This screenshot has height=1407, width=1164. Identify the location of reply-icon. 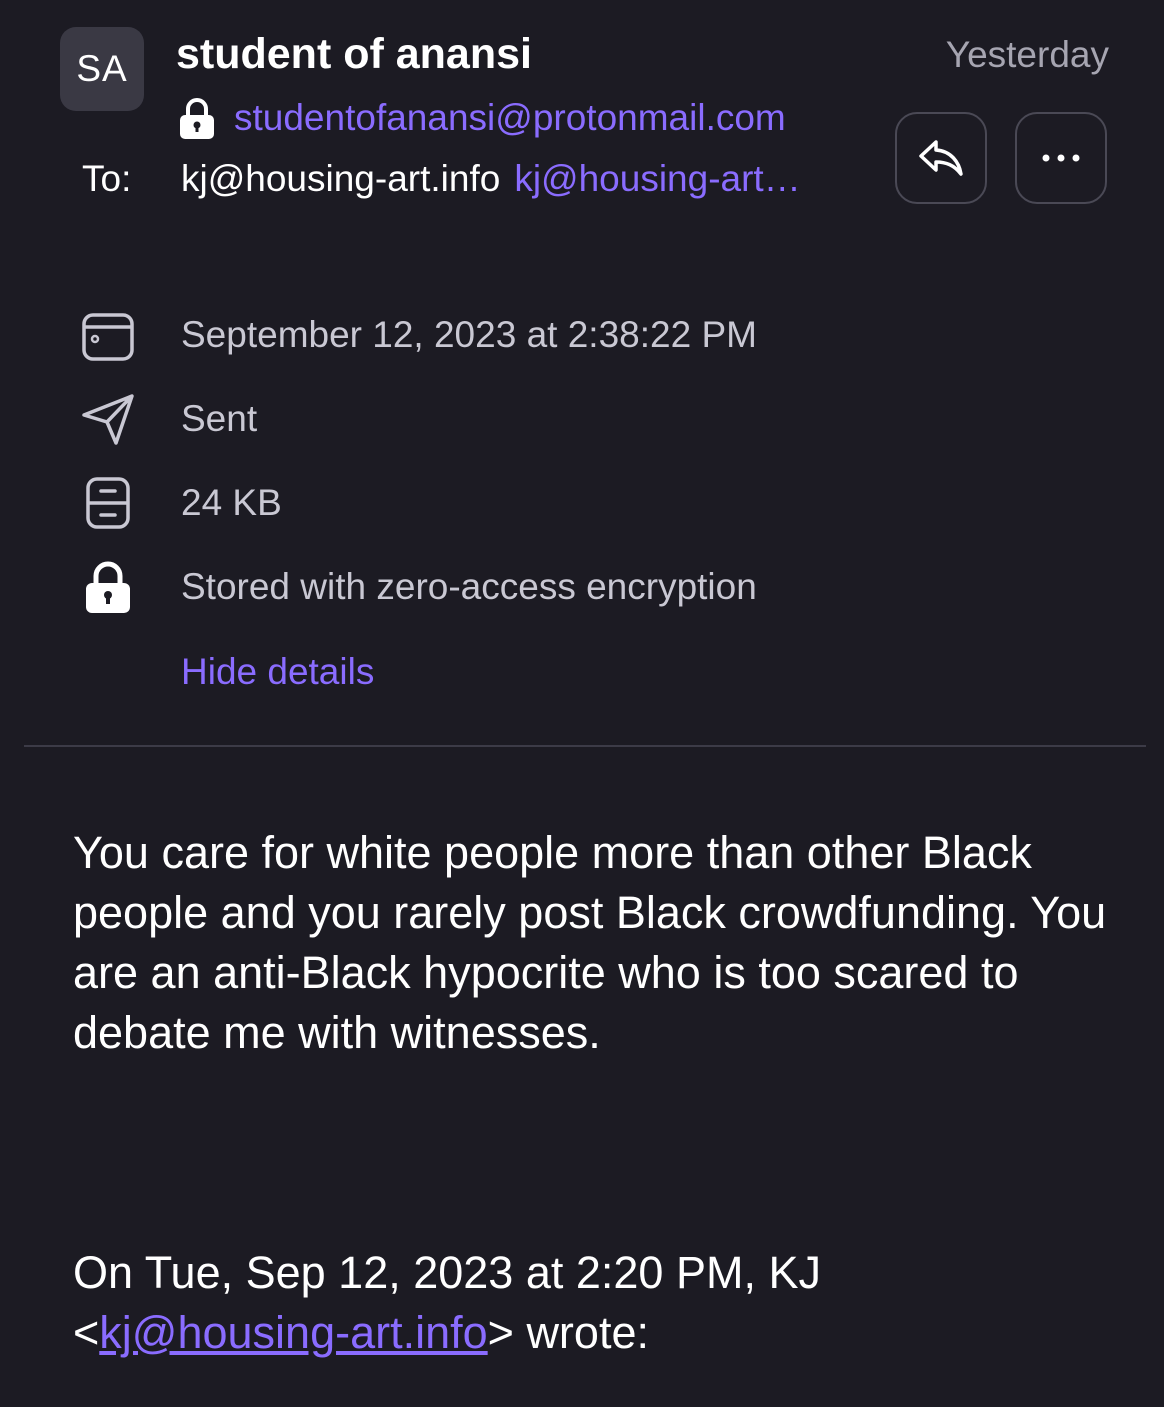
(941, 158).